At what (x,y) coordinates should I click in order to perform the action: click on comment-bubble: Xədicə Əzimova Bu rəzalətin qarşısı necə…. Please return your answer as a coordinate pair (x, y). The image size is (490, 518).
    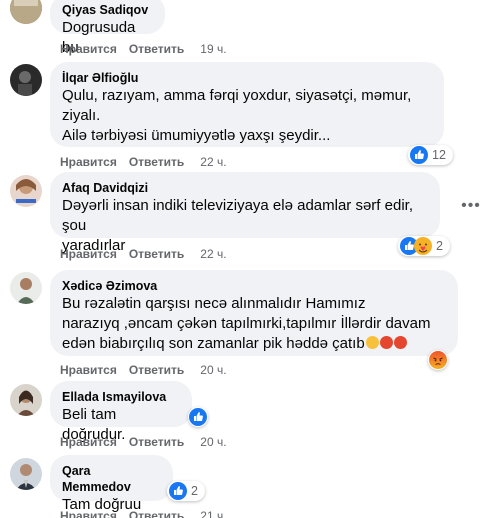
    Looking at the image, I should click on (254, 313).